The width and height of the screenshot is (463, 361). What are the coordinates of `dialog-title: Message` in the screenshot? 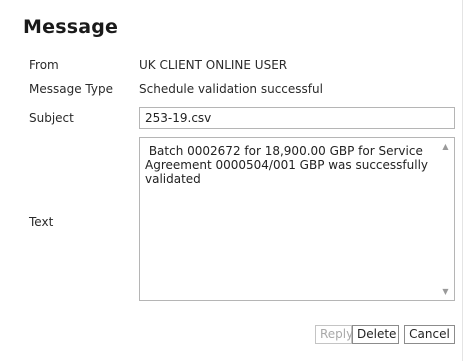 It's located at (71, 27).